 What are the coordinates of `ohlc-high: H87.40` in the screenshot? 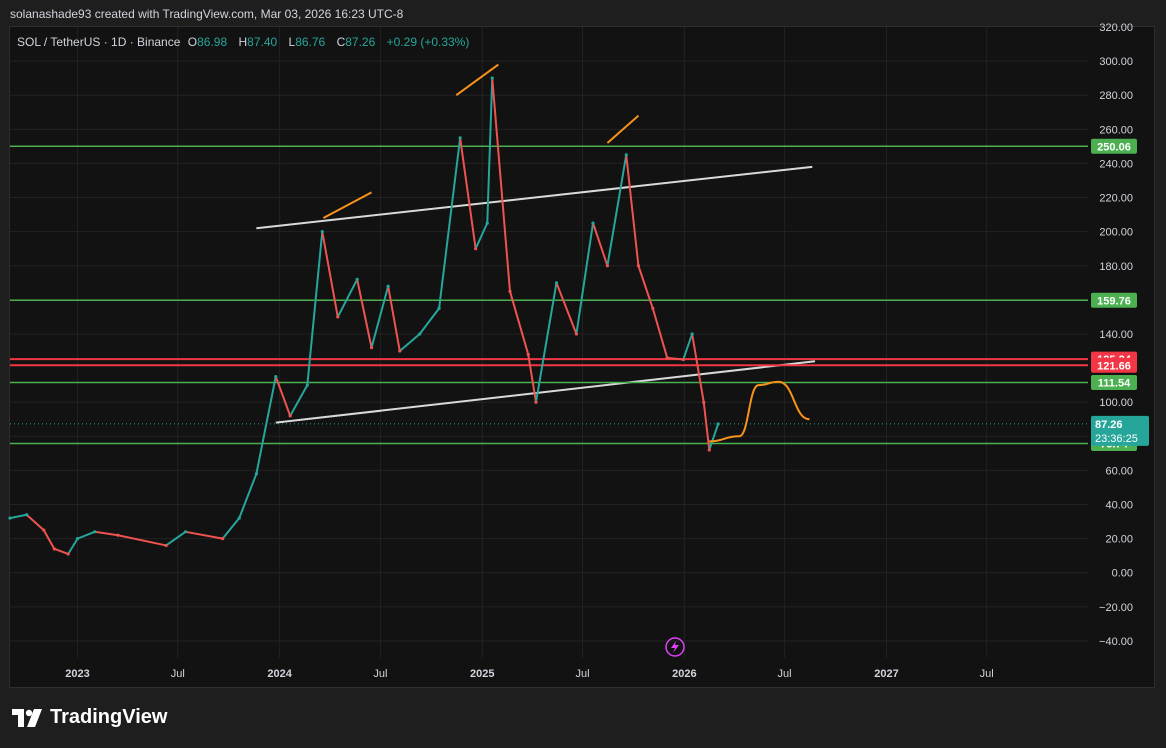 It's located at (259, 42).